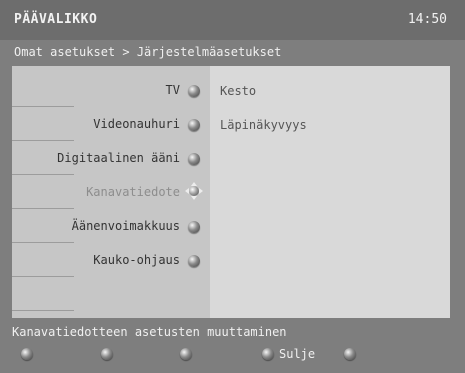  I want to click on arrow-down-icon, so click(194, 198).